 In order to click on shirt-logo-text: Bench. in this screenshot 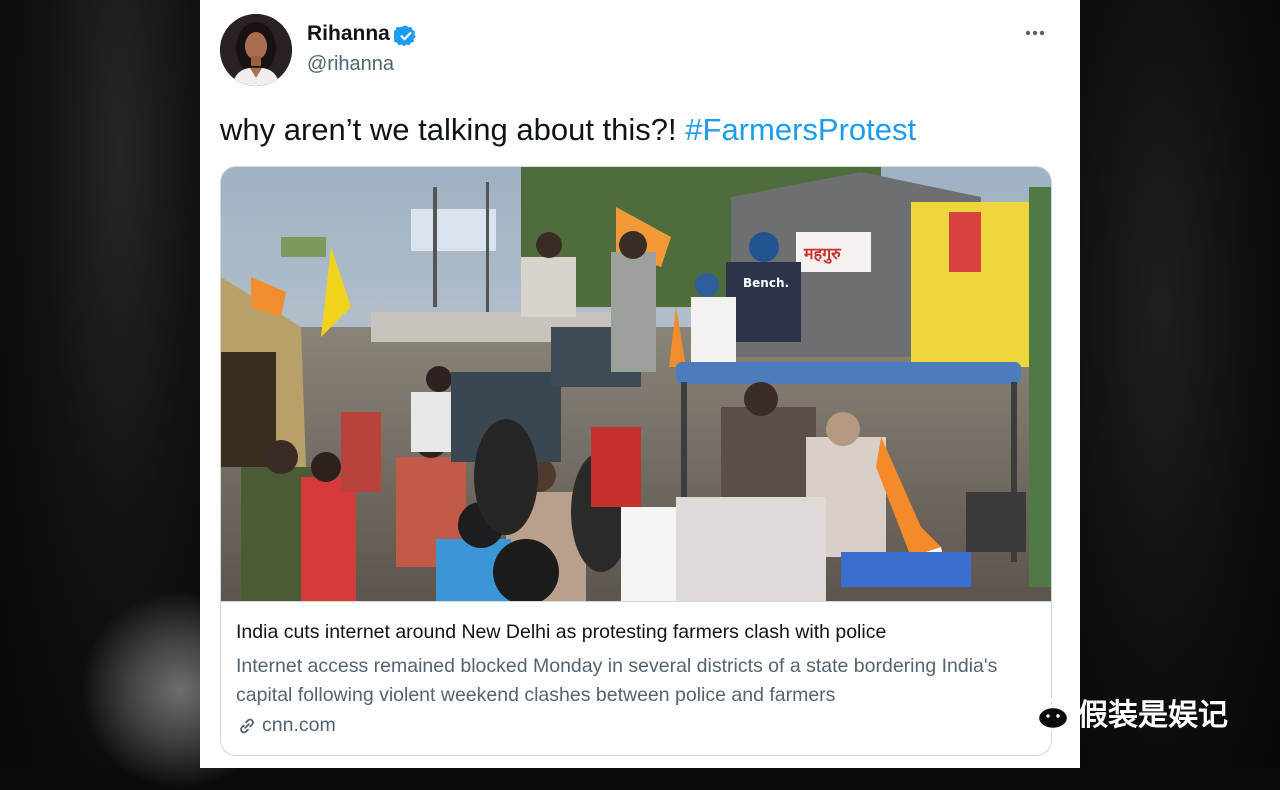, I will do `click(766, 283)`.